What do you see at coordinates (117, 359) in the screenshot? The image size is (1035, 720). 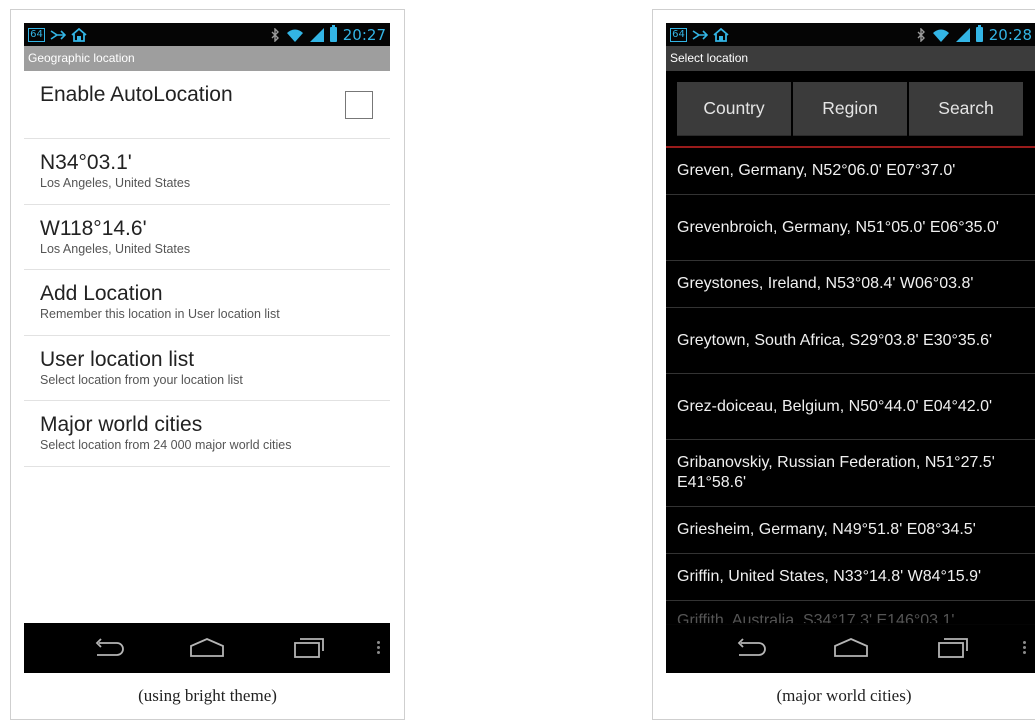 I see `user-location-list-label: User location list` at bounding box center [117, 359].